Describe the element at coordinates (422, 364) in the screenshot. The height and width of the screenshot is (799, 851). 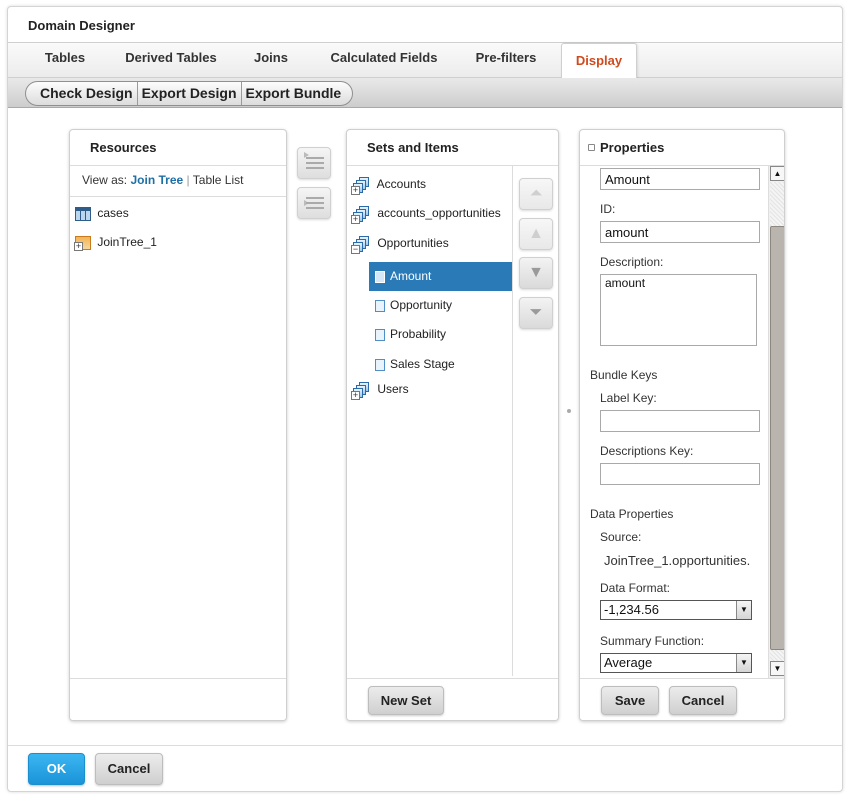
I see `item-label: Sales Stage` at that location.